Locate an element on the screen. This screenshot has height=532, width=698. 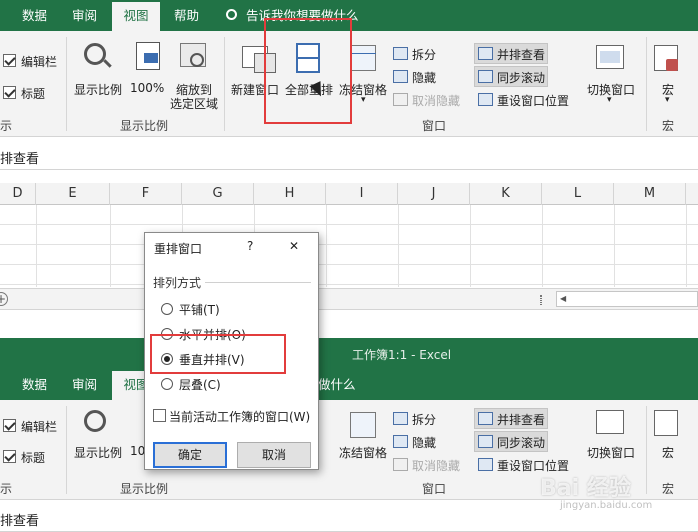
headings-label: 标题 is located at coordinates (33, 94).